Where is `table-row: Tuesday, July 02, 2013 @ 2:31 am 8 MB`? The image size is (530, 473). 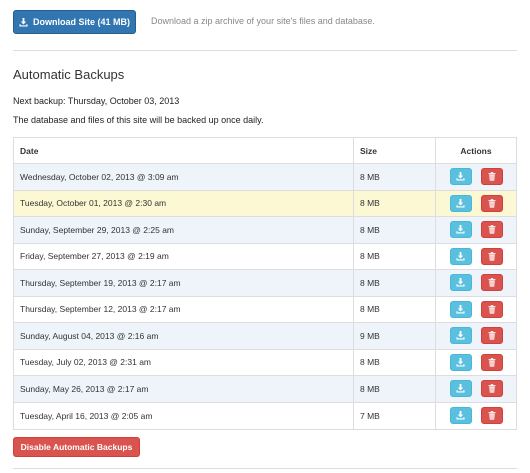 table-row: Tuesday, July 02, 2013 @ 2:31 am 8 MB is located at coordinates (265, 362).